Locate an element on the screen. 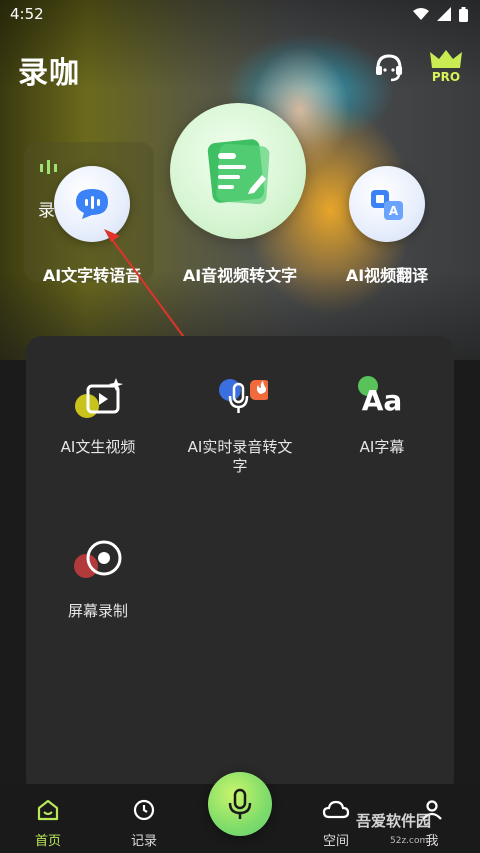 The height and width of the screenshot is (853, 480). transcript-icon is located at coordinates (238, 172).